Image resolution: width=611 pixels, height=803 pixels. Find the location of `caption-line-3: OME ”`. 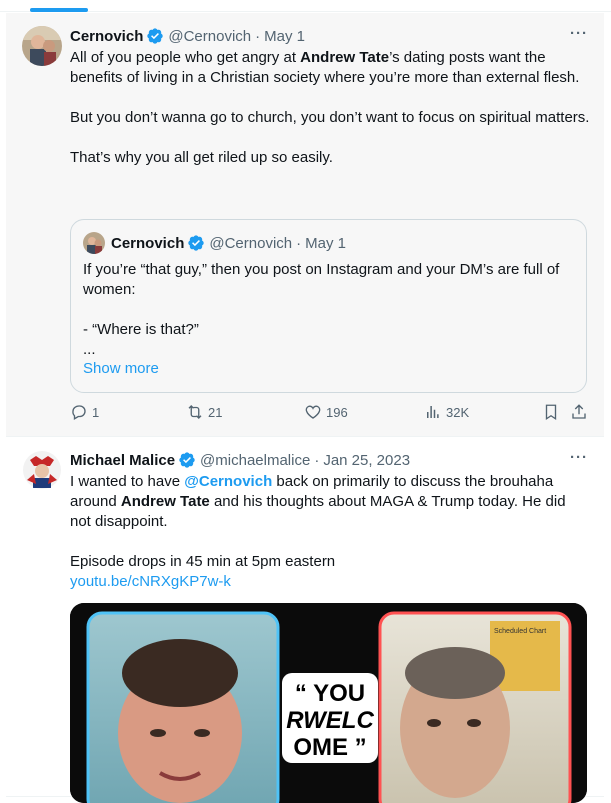

caption-line-3: OME ” is located at coordinates (329, 747).